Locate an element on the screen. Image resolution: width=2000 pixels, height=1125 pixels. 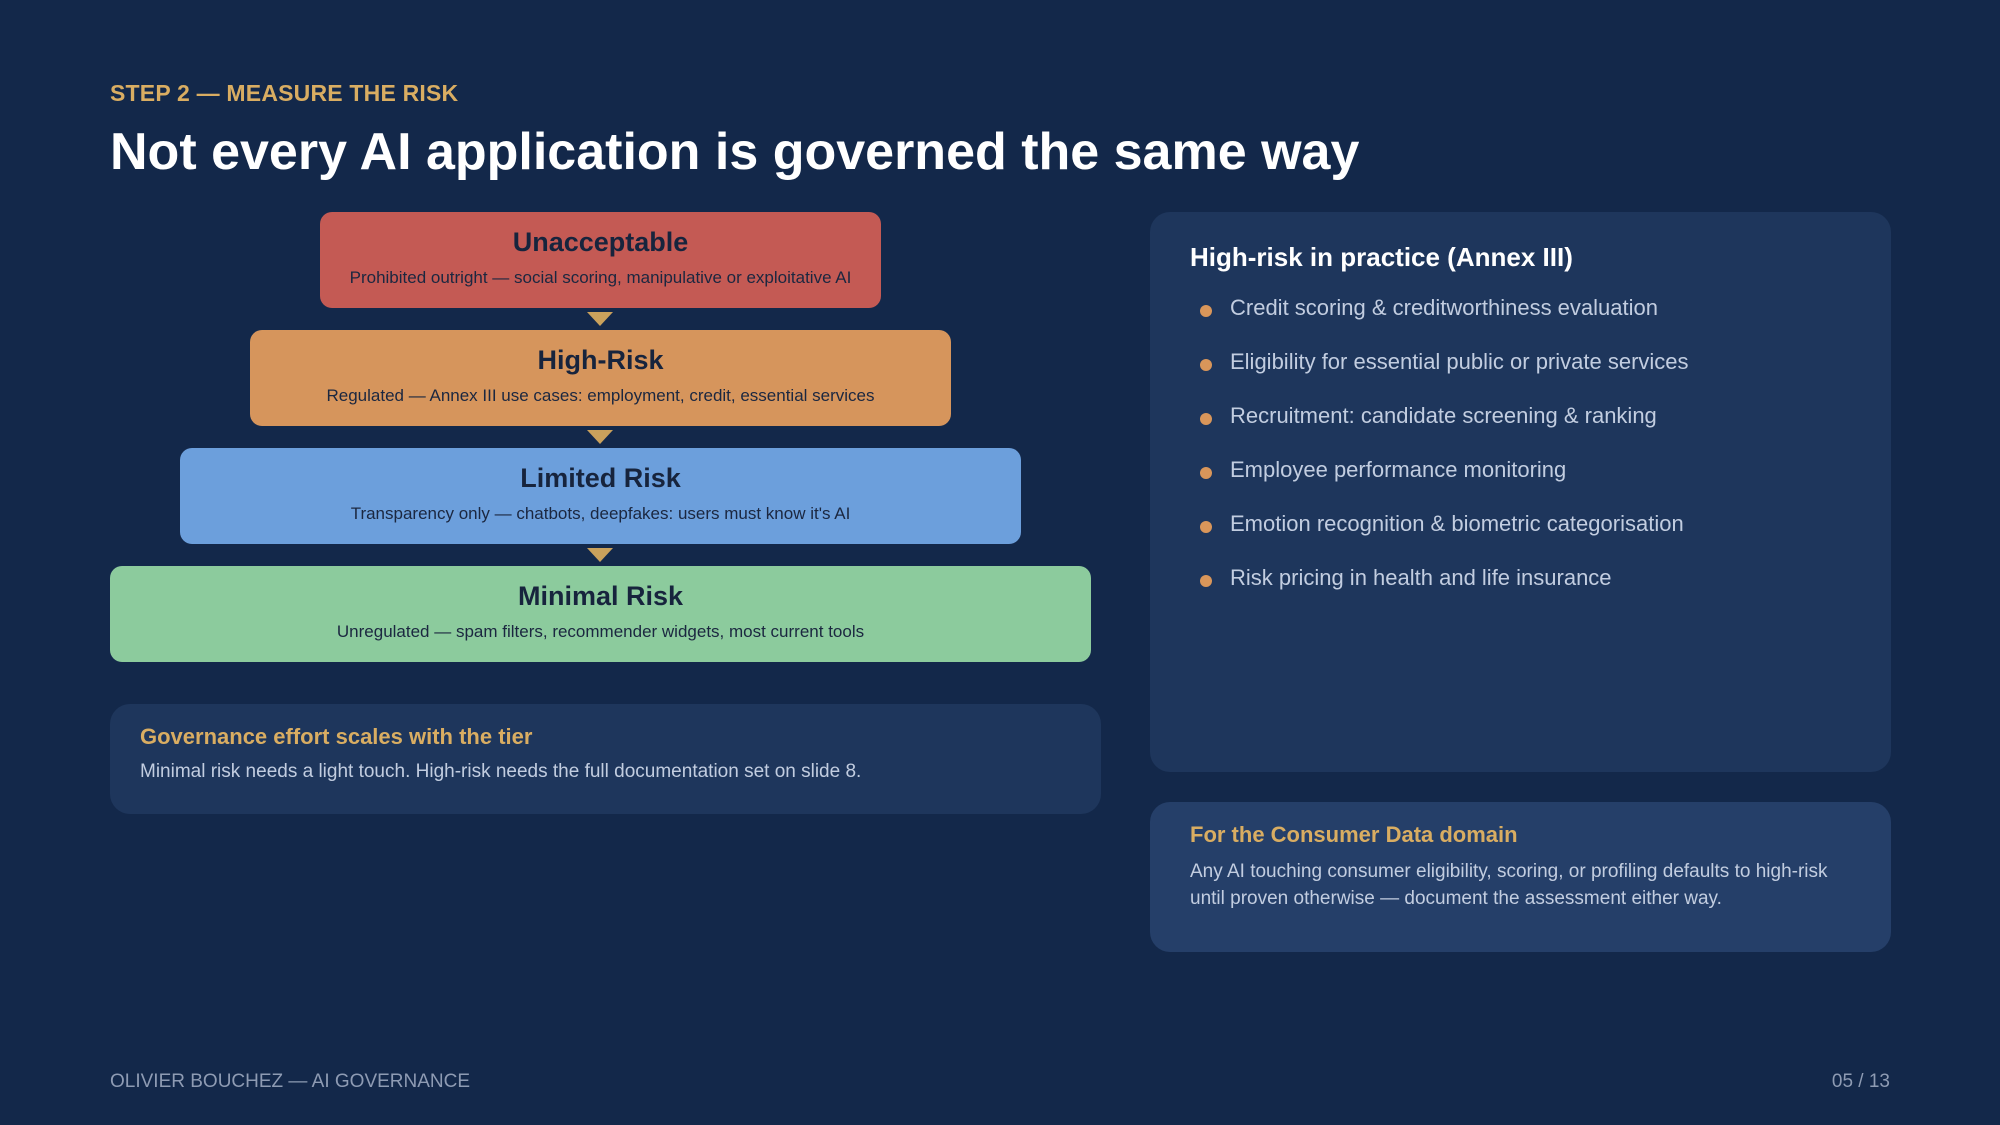
tier-name: Limited Risk is located at coordinates (600, 478).